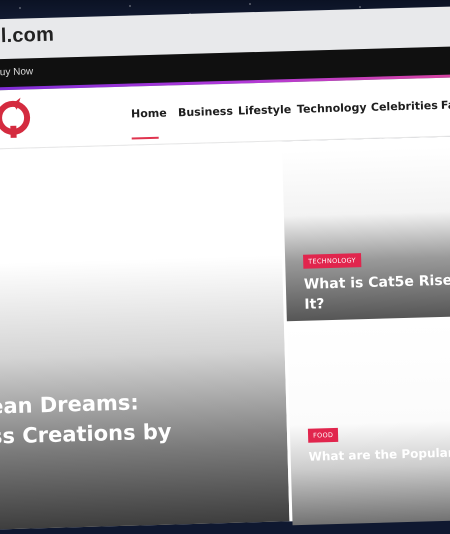 This screenshot has height=534, width=450. I want to click on nav-item-lifestyle: Lifestyle, so click(265, 110).